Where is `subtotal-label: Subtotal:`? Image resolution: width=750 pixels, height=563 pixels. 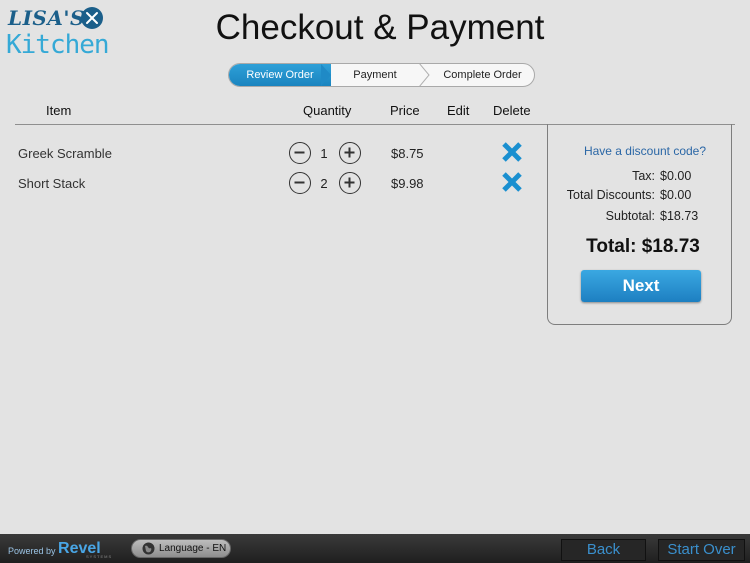 subtotal-label: Subtotal: is located at coordinates (630, 216).